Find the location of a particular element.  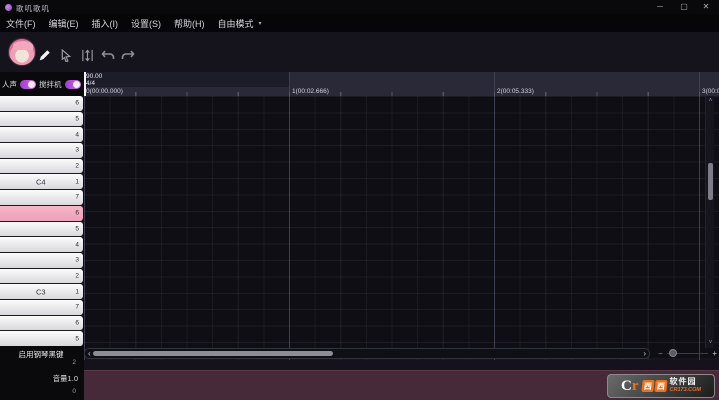

window-title: 歌叽歌叽 is located at coordinates (33, 8).